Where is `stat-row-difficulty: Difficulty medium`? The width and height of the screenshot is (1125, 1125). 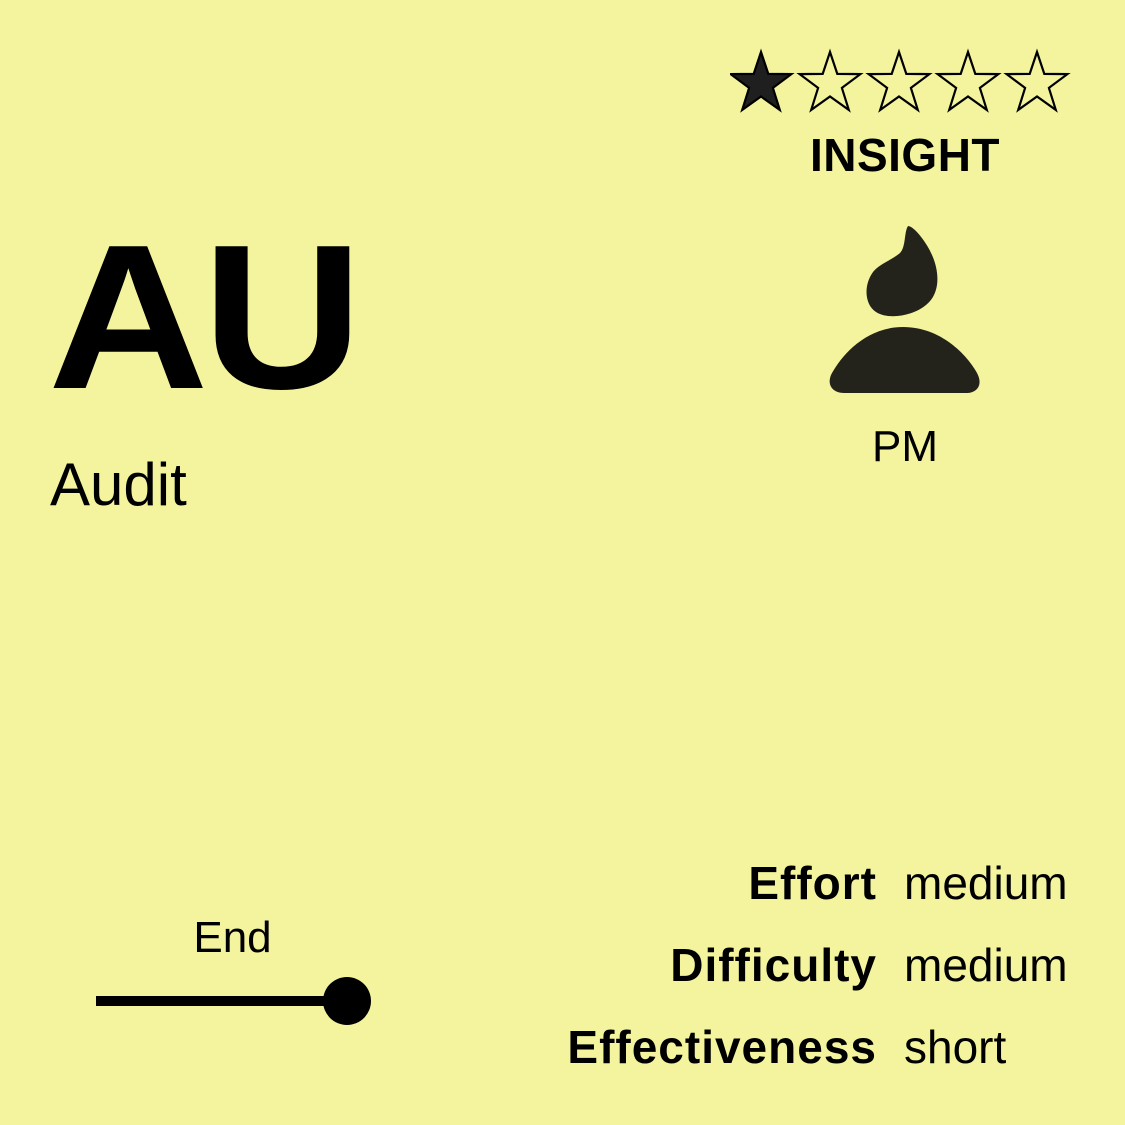 stat-row-difficulty: Difficulty medium is located at coordinates (822, 979).